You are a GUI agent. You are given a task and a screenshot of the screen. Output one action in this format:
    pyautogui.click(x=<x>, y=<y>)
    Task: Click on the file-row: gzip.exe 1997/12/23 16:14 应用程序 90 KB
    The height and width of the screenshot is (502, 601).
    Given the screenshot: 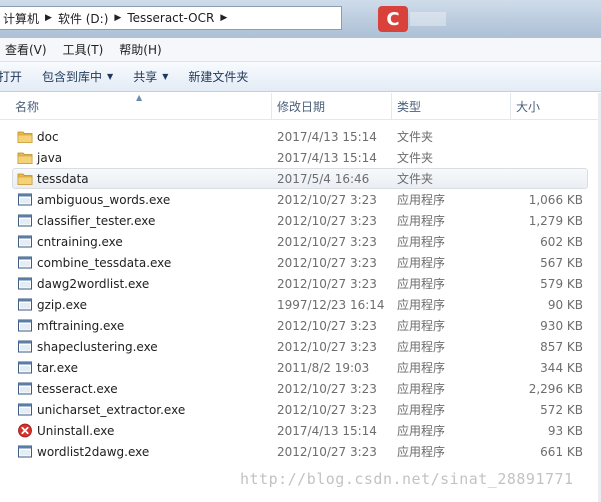 What is the action you would take?
    pyautogui.click(x=300, y=304)
    